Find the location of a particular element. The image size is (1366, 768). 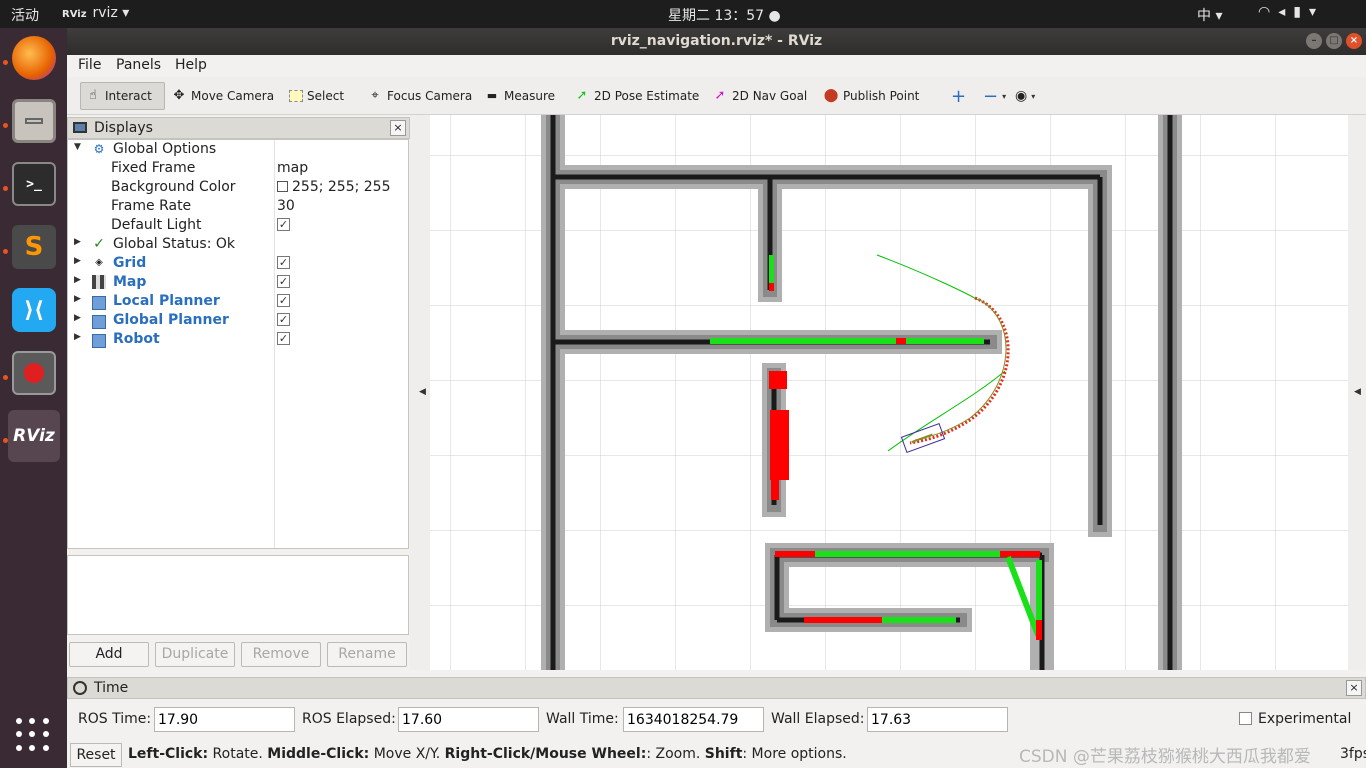

dock-rviz: RViz is located at coordinates (34, 436).